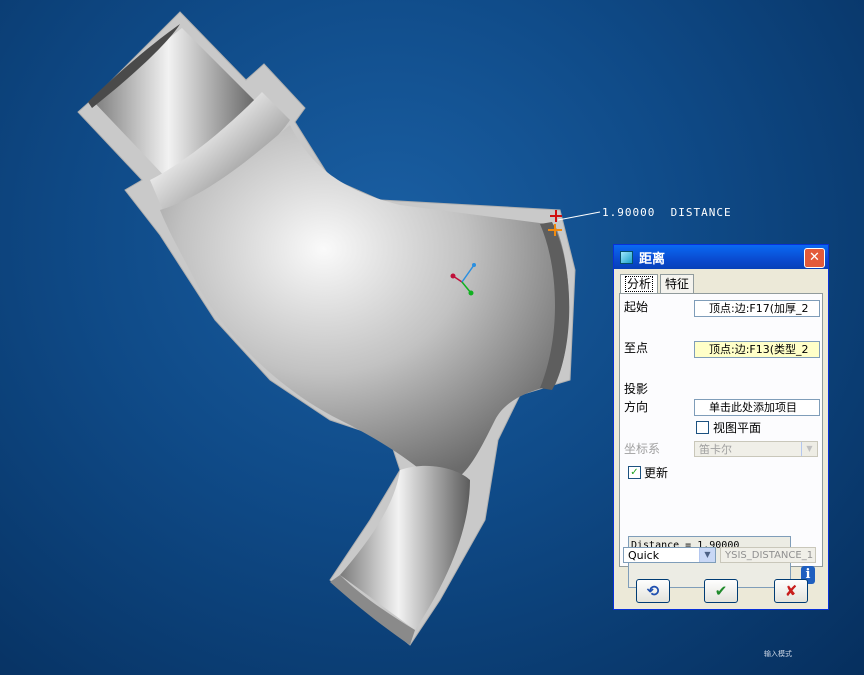 This screenshot has width=864, height=675. I want to click on projection-label: 投影, so click(636, 389).